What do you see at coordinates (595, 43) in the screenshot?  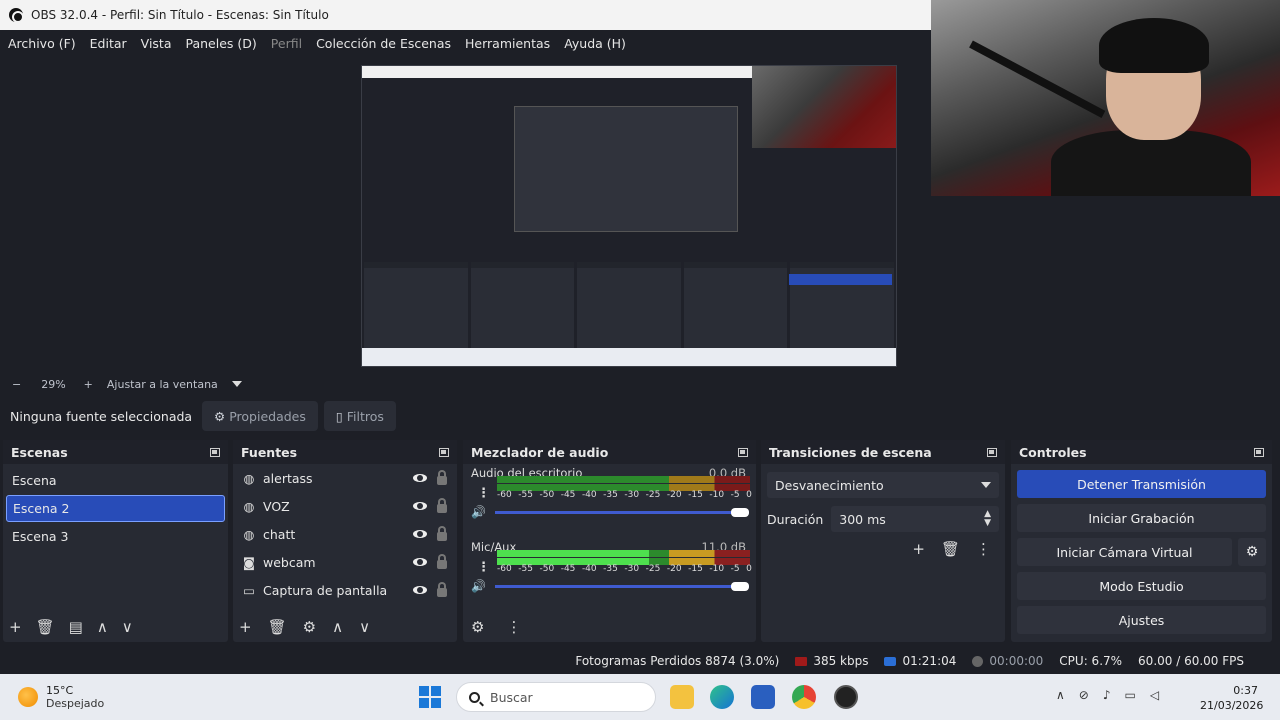 I see `menu-ayuda: Ayuda (H)` at bounding box center [595, 43].